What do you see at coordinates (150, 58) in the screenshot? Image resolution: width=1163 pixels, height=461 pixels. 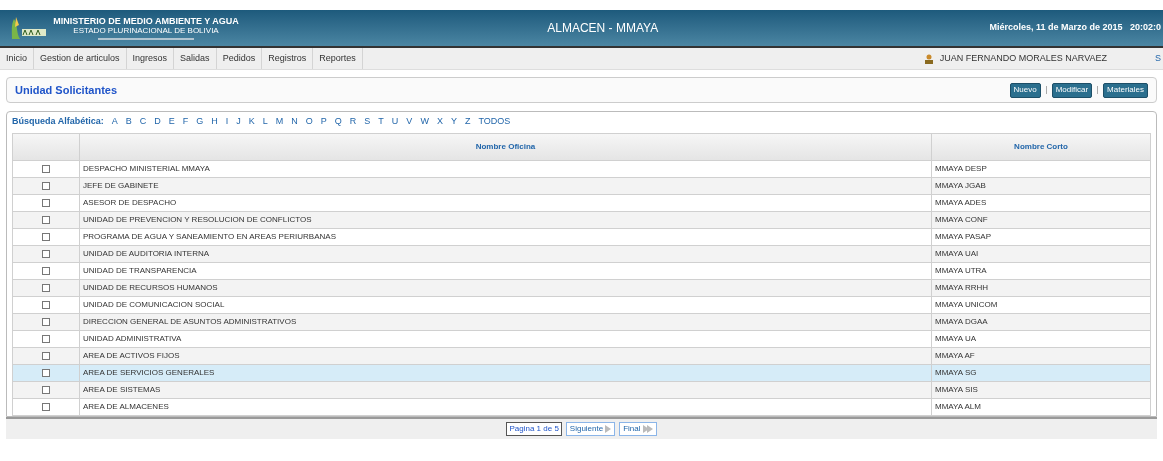 I see `menu-item: Ingresos` at bounding box center [150, 58].